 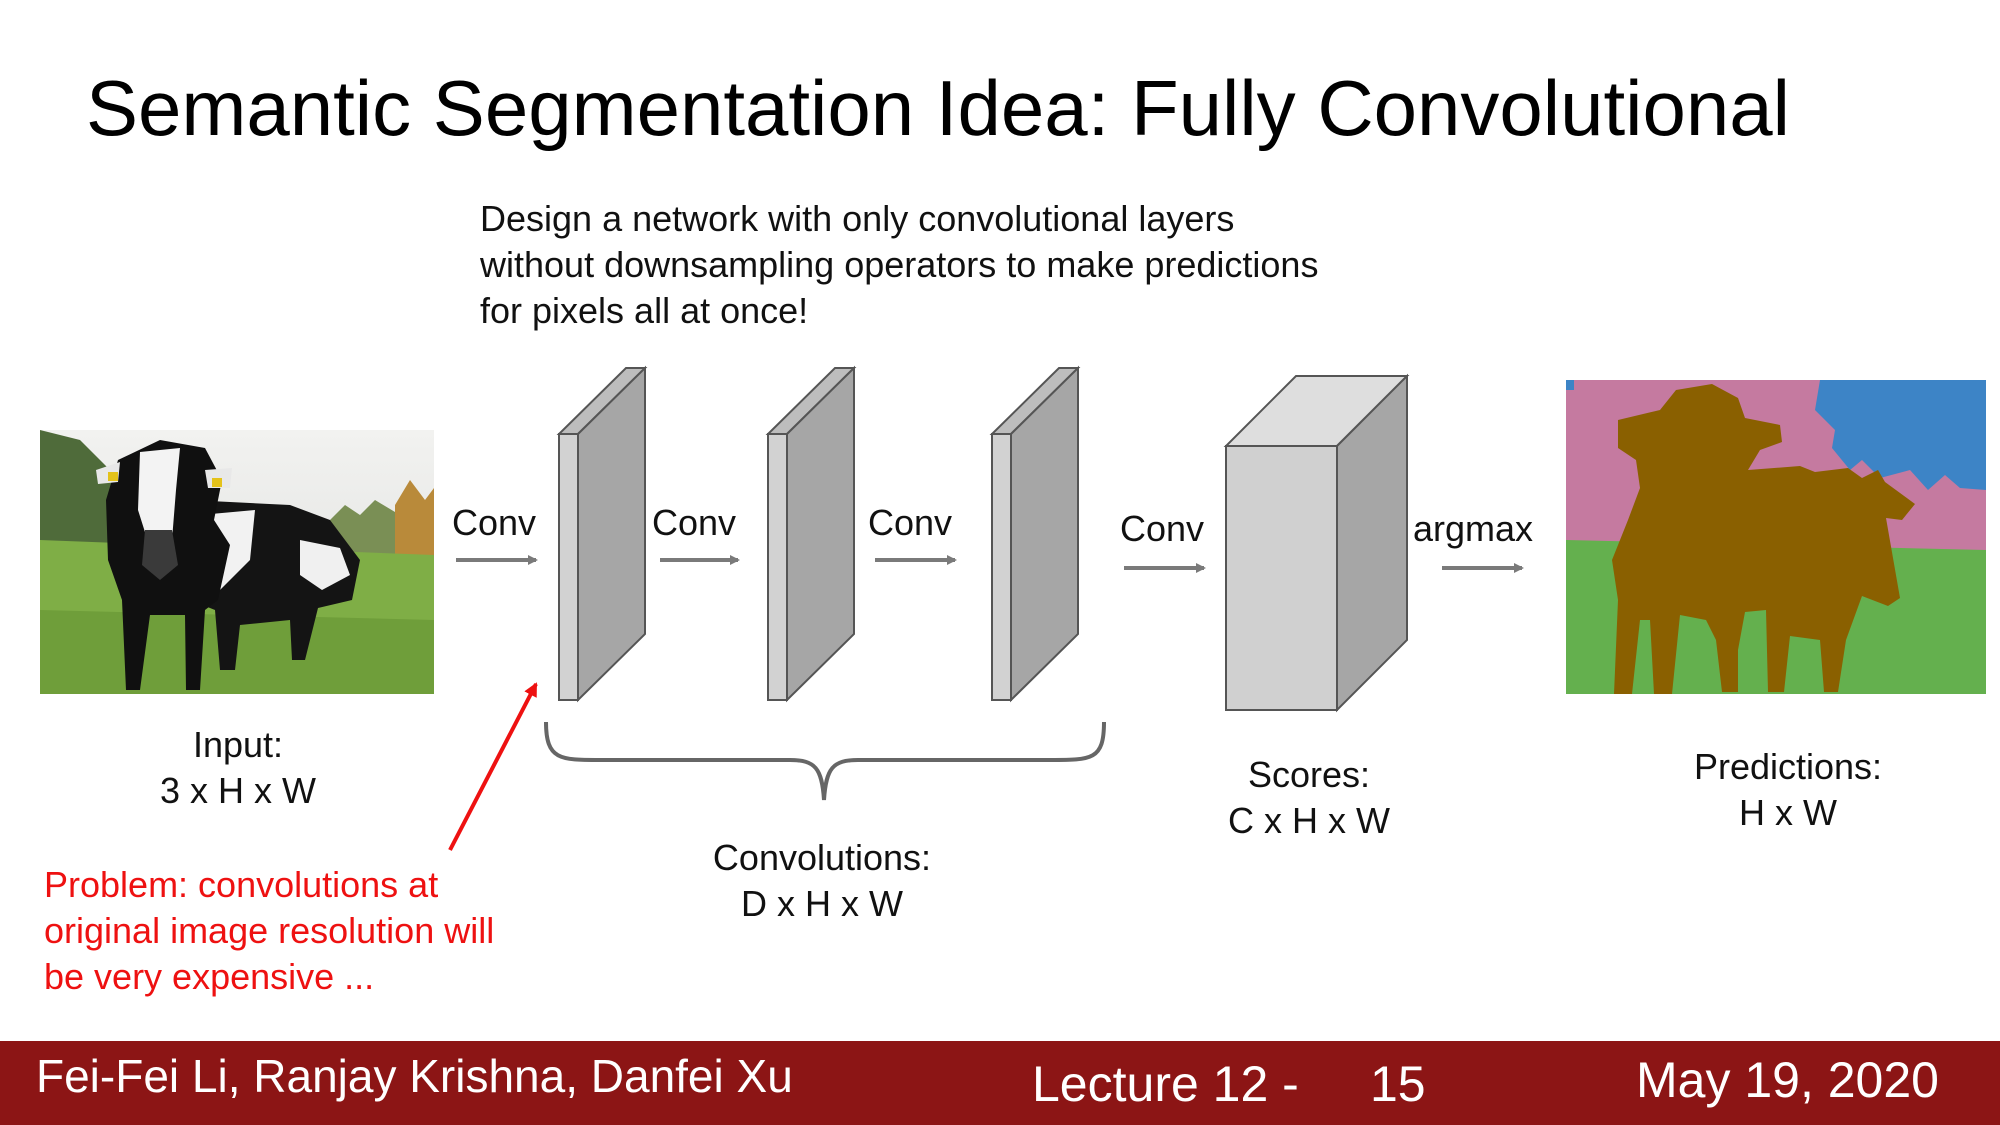 What do you see at coordinates (694, 522) in the screenshot?
I see `conv-label-2: Conv` at bounding box center [694, 522].